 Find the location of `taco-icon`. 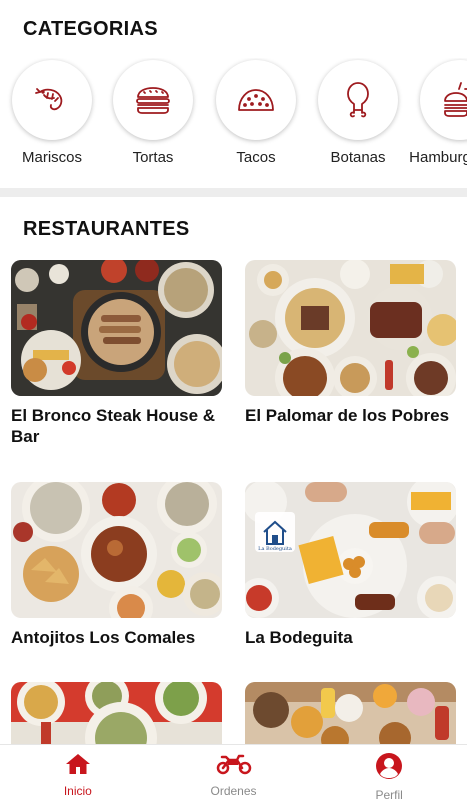

taco-icon is located at coordinates (256, 100).